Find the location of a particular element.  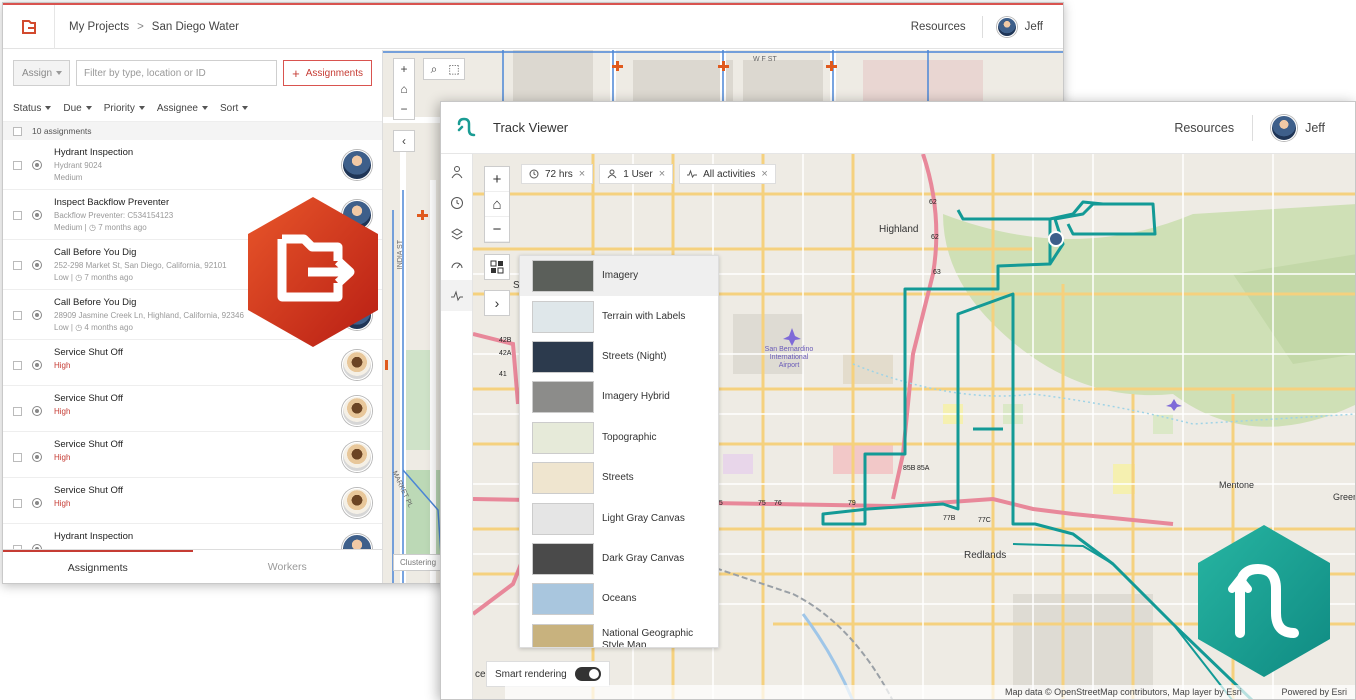

assignment-title: Service Shut Off is located at coordinates (198, 444).